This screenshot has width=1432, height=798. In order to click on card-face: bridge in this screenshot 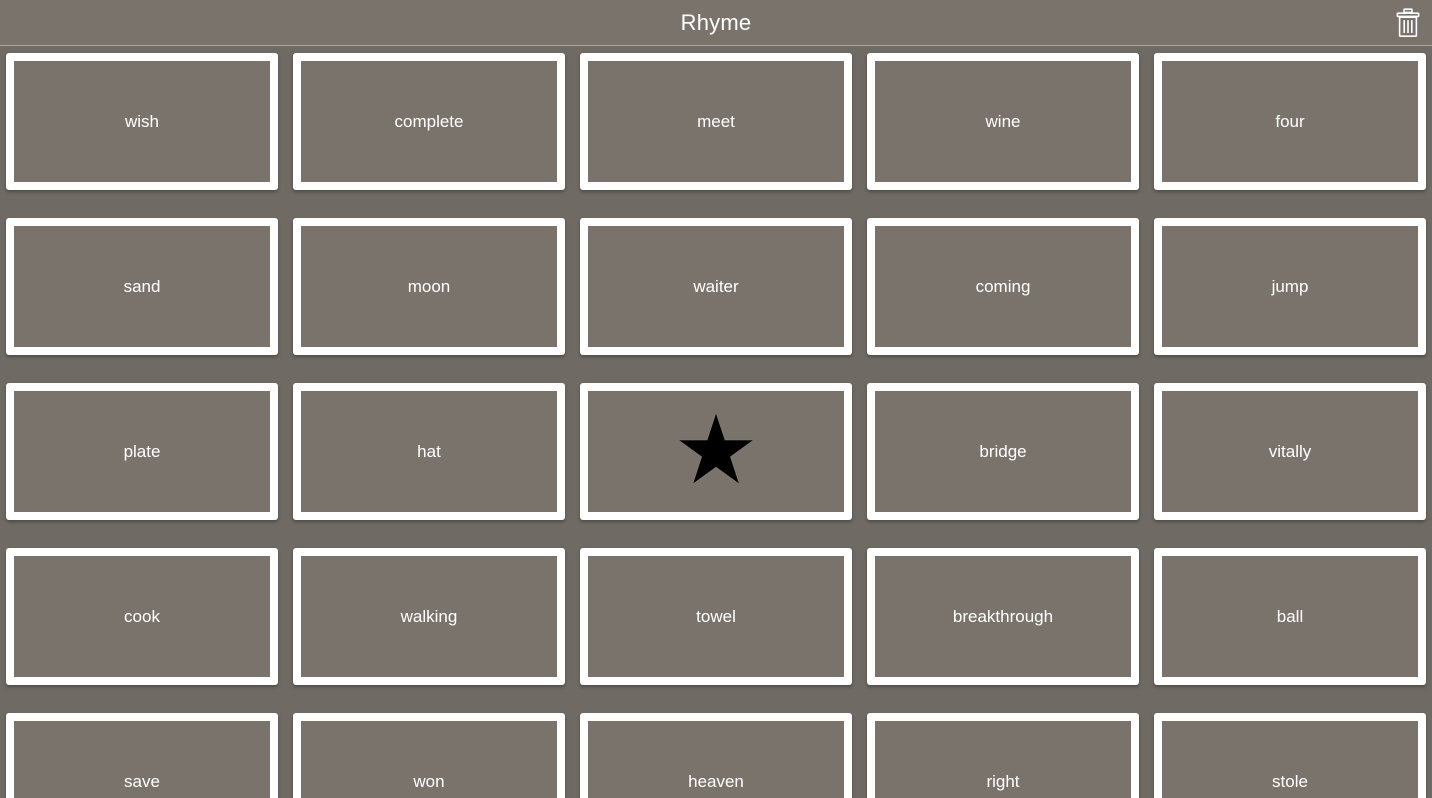, I will do `click(1003, 451)`.